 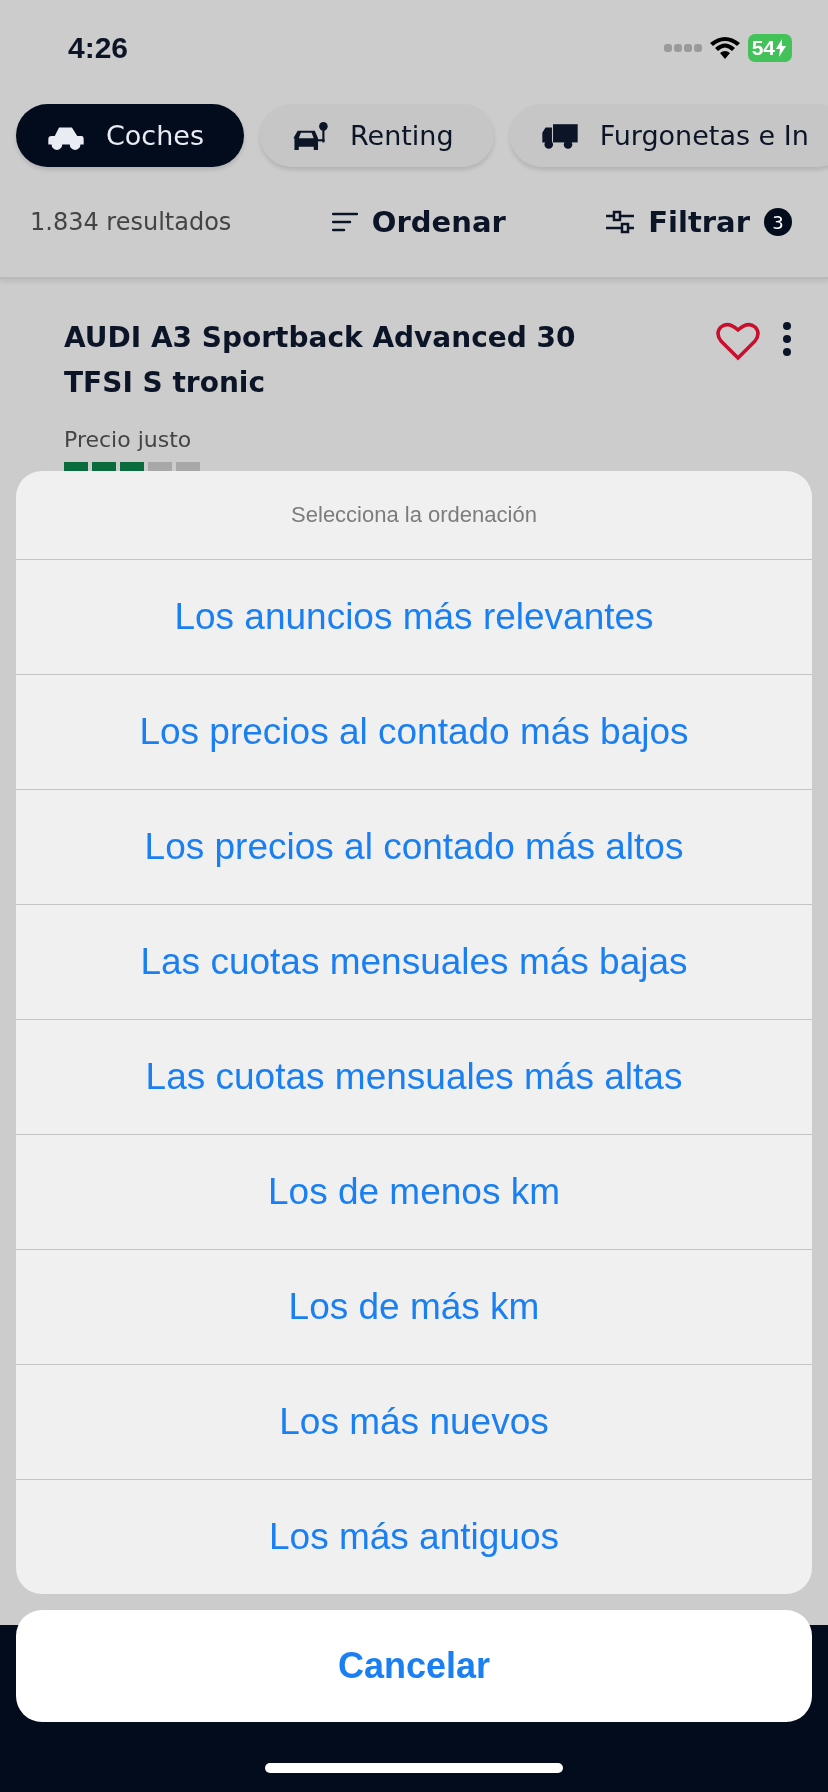 I want to click on sort-option: Los más antiguos, so click(x=414, y=1536).